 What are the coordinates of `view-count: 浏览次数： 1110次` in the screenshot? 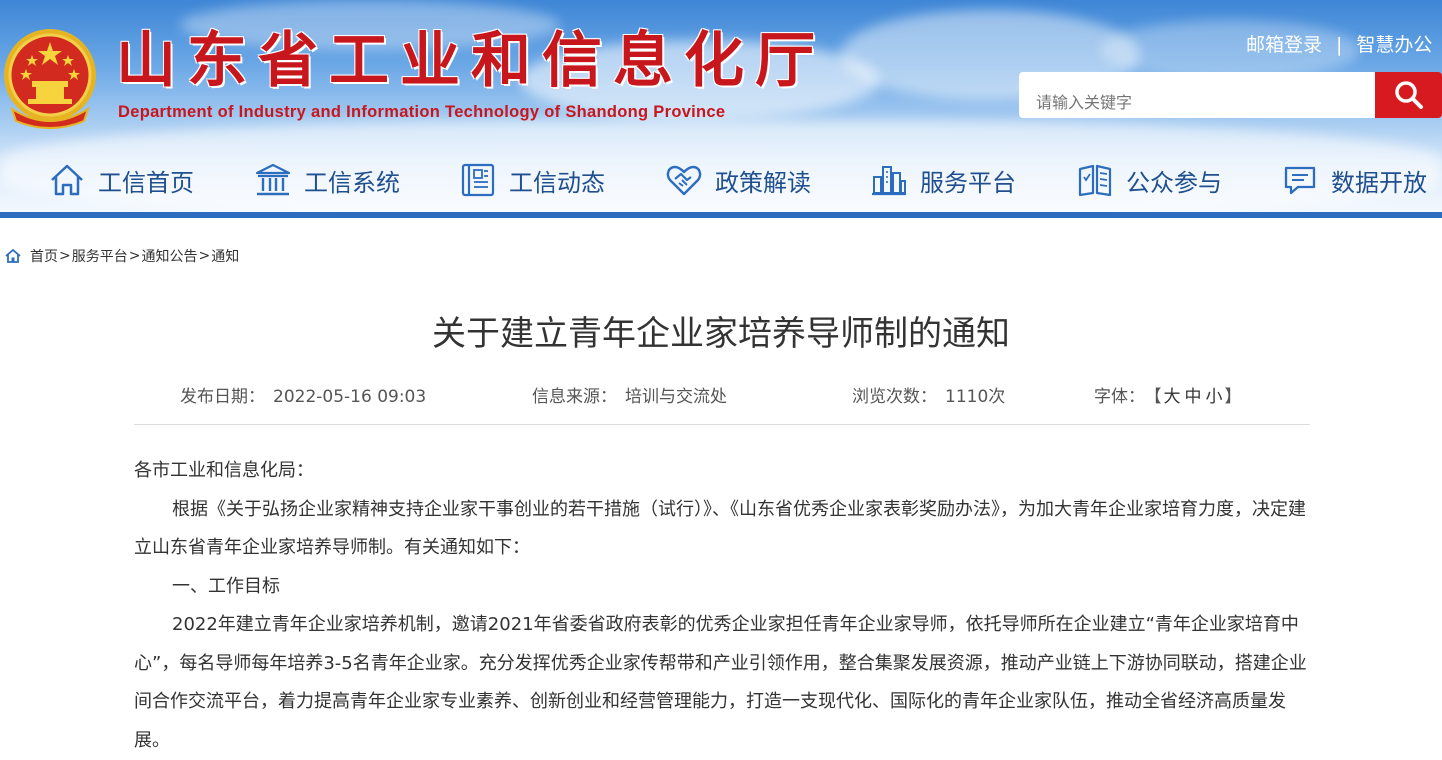 It's located at (928, 394).